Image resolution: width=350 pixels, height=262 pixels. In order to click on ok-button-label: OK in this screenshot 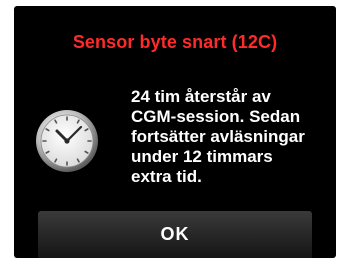, I will do `click(175, 234)`.